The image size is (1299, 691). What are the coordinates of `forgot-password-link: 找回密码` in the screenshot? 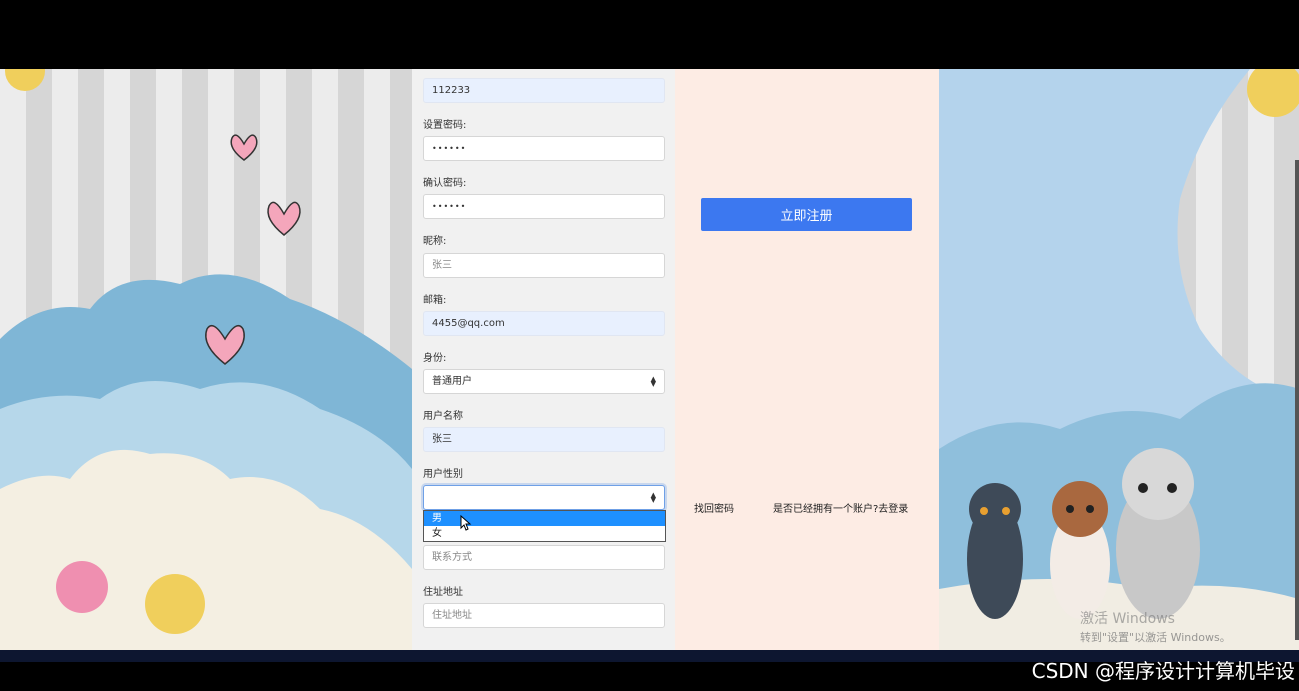 It's located at (714, 507).